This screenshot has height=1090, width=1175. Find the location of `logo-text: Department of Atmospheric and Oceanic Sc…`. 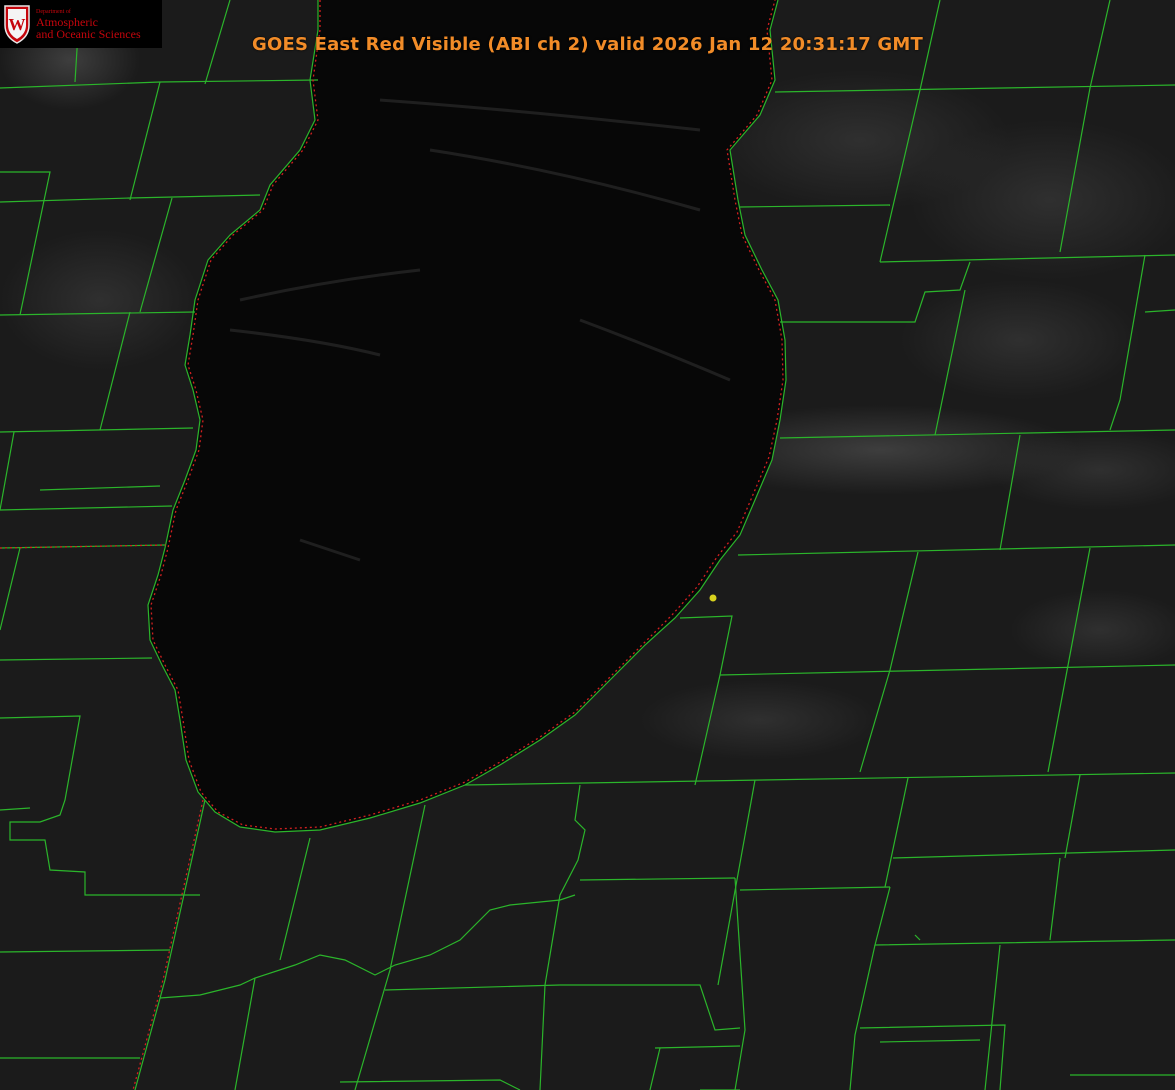

logo-text: Department of Atmospheric and Oceanic Sc… is located at coordinates (88, 24).